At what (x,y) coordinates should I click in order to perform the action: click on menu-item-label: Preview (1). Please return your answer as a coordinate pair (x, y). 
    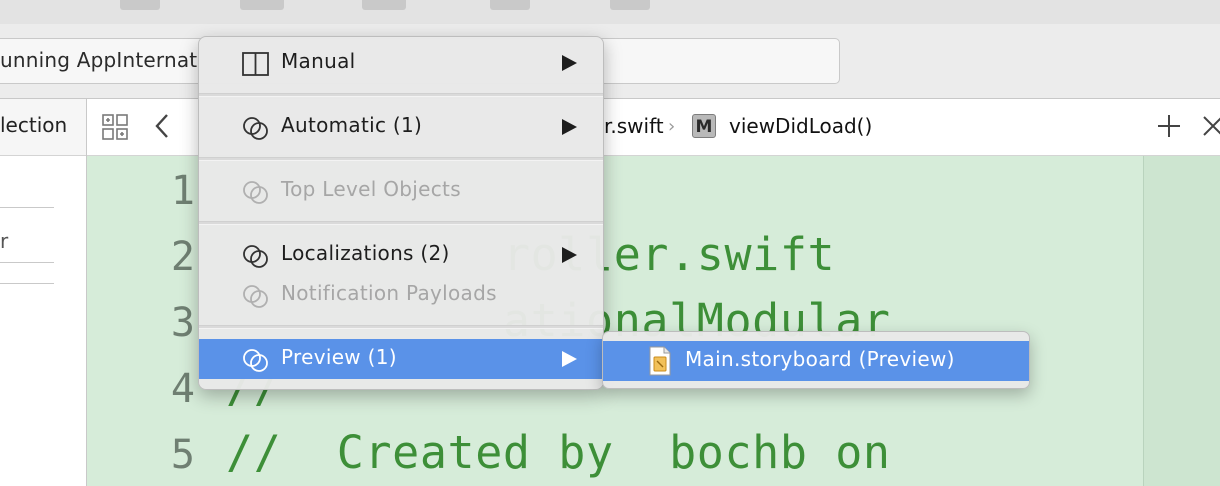
    Looking at the image, I should click on (339, 357).